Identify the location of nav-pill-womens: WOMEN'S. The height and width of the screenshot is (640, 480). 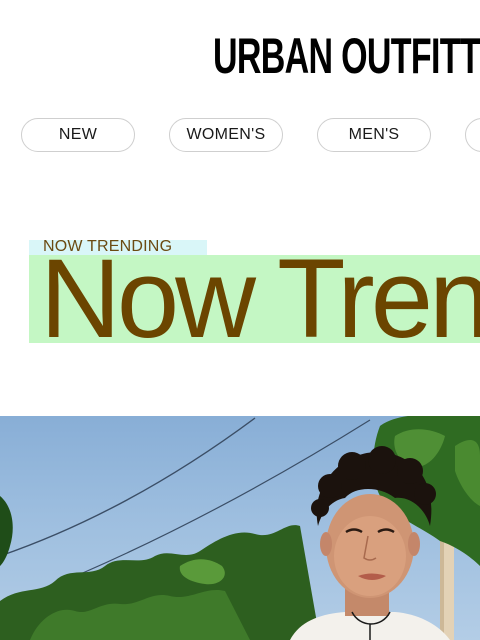
(226, 135).